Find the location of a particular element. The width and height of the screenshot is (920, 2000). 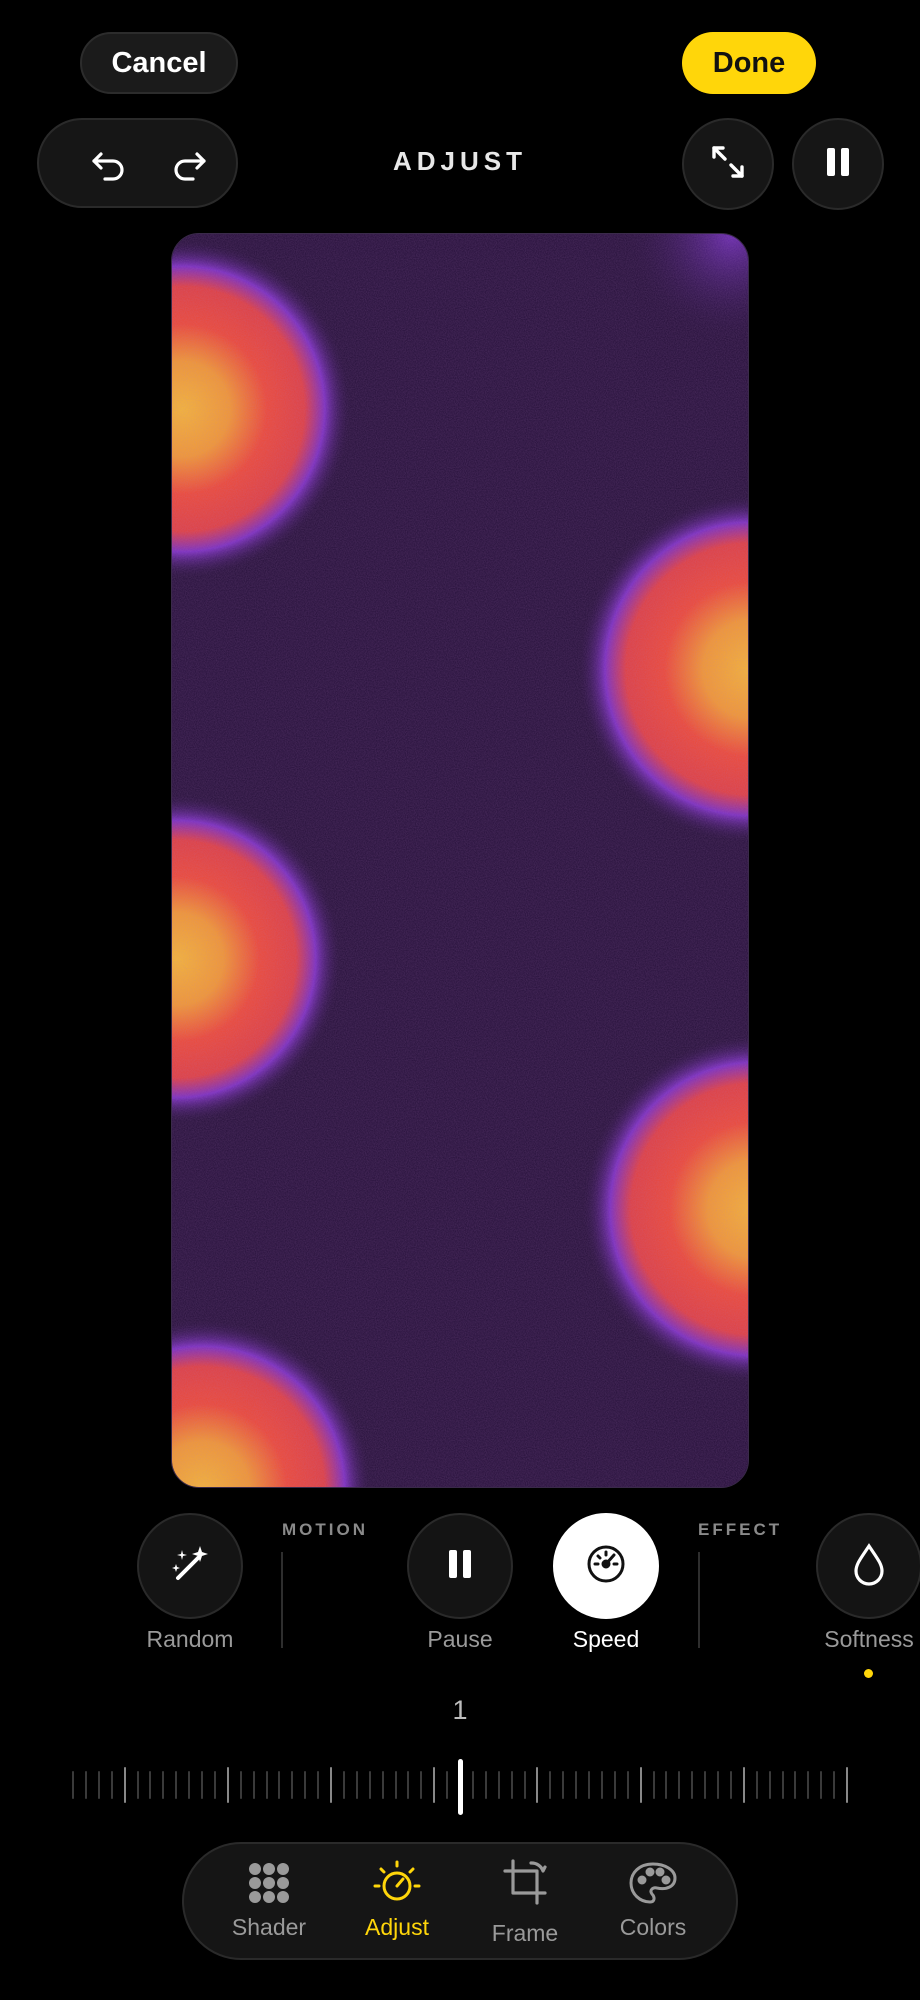

speed-label: Speed is located at coordinates (606, 1639).